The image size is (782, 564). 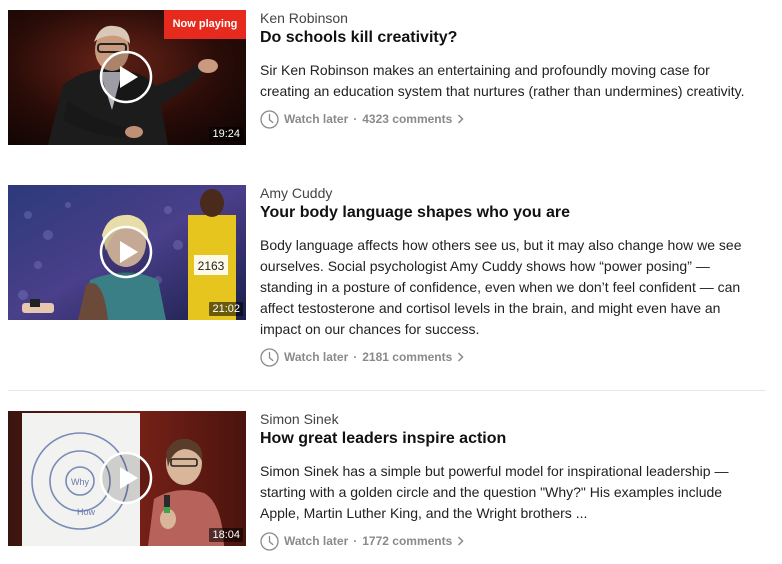 What do you see at coordinates (407, 357) in the screenshot?
I see `comments-link: 2181 comments` at bounding box center [407, 357].